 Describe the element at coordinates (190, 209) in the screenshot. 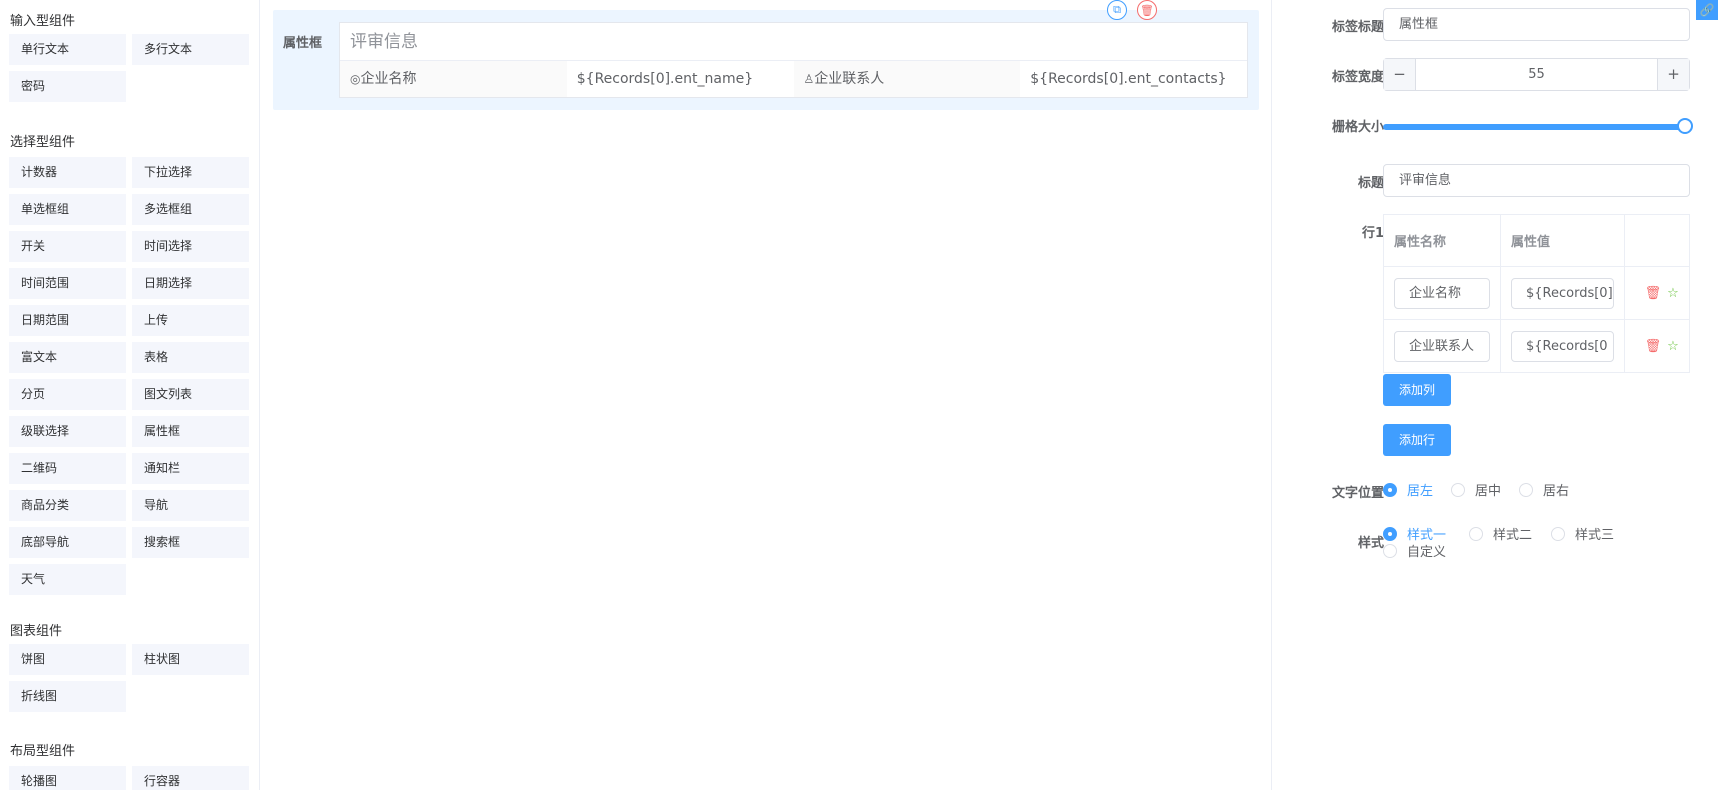

I see `palette-item-checkbox-group: 多选框组` at that location.